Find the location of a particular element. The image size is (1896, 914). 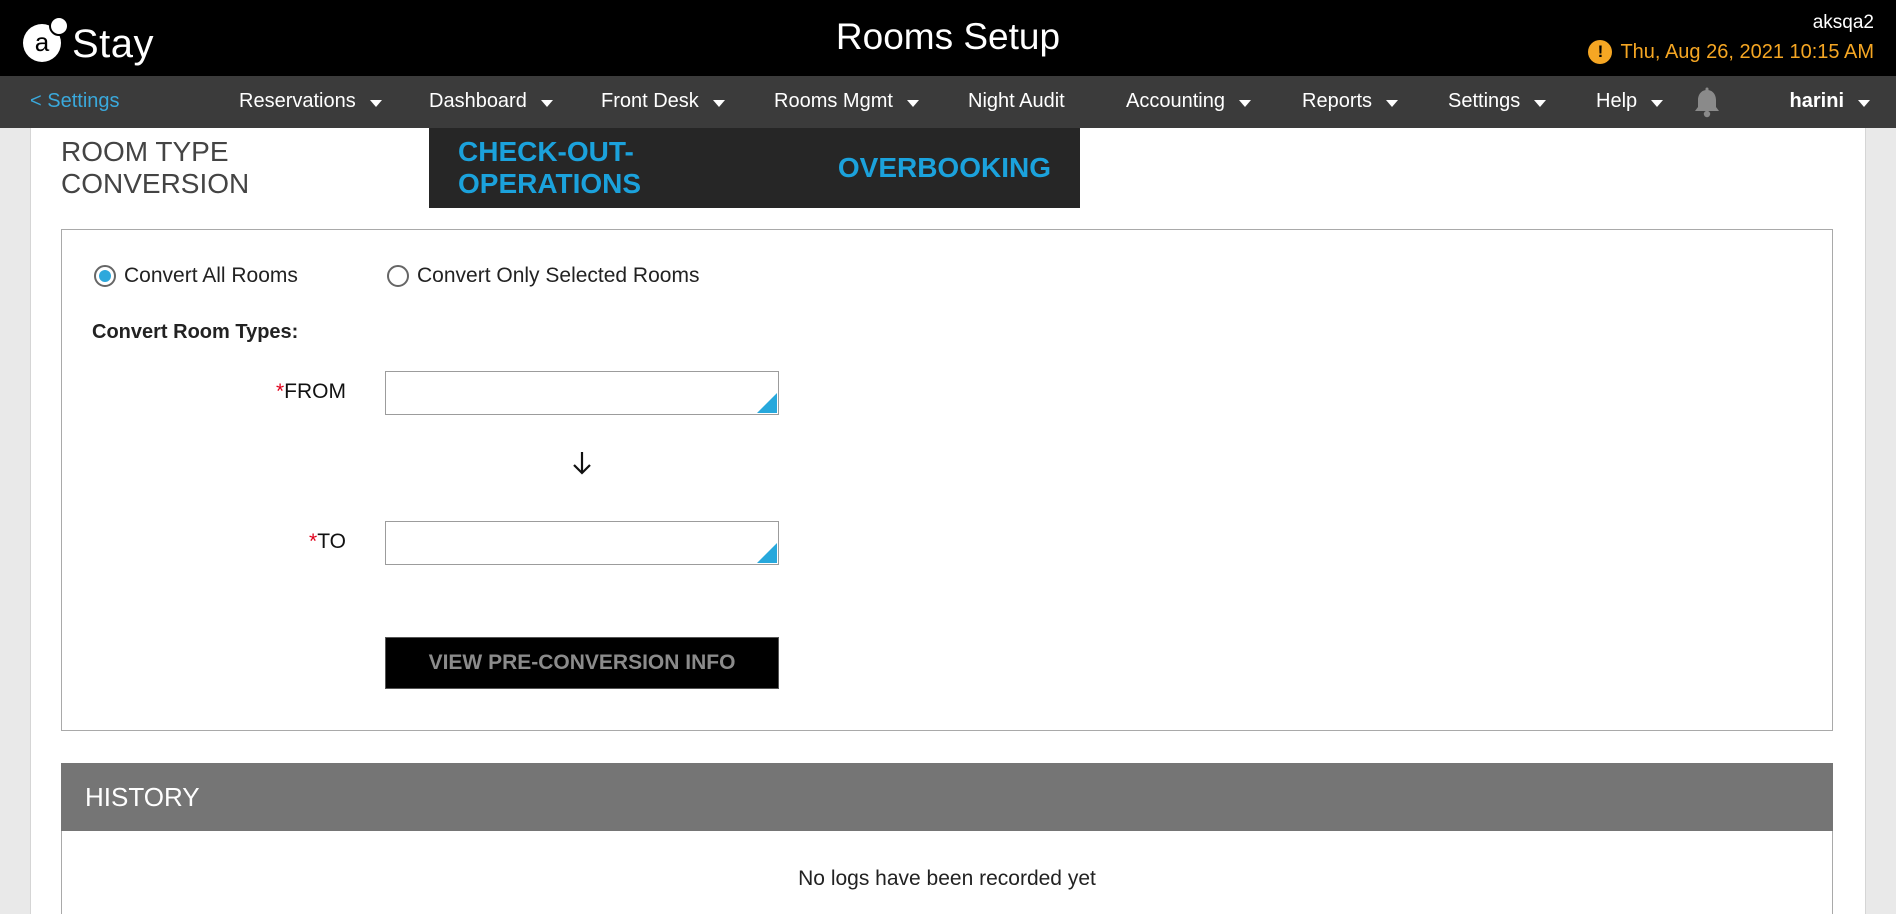

nav-label: Reservations is located at coordinates (297, 101).